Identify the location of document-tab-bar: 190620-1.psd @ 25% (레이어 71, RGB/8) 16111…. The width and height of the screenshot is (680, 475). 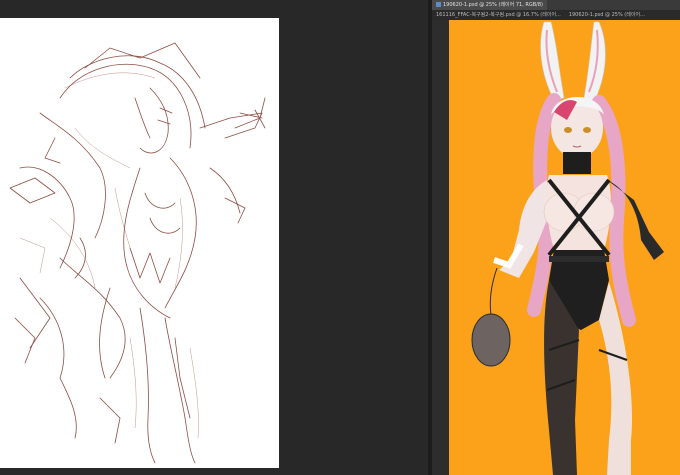
(556, 10).